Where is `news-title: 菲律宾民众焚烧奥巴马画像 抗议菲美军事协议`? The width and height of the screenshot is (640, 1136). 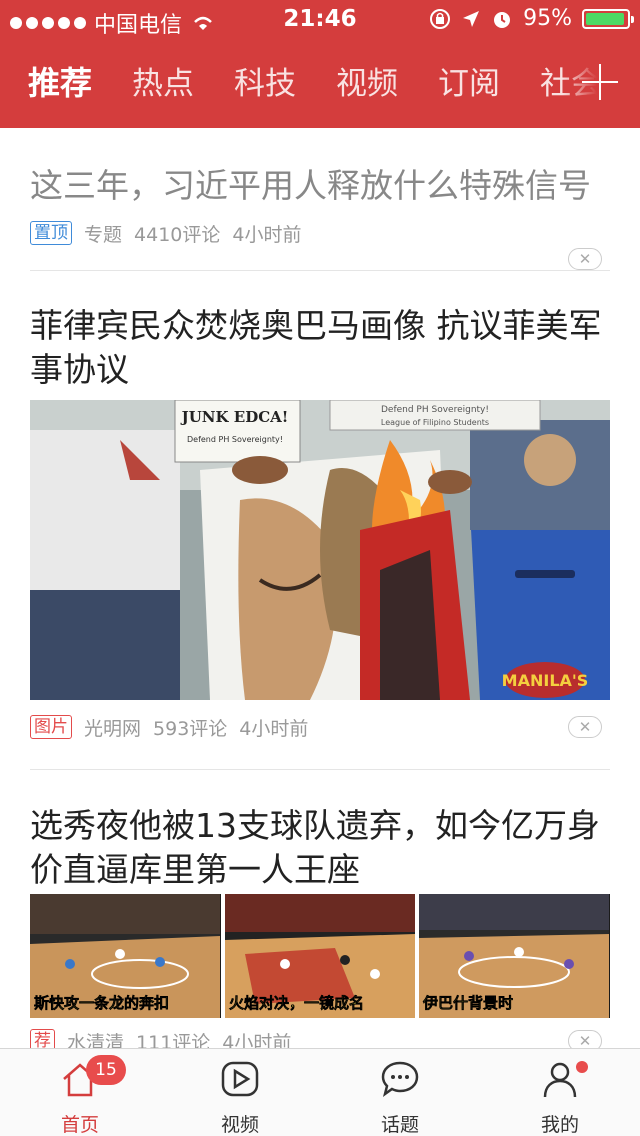
news-title: 菲律宾民众焚烧奥巴马画像 抗议菲美军事协议 is located at coordinates (320, 348).